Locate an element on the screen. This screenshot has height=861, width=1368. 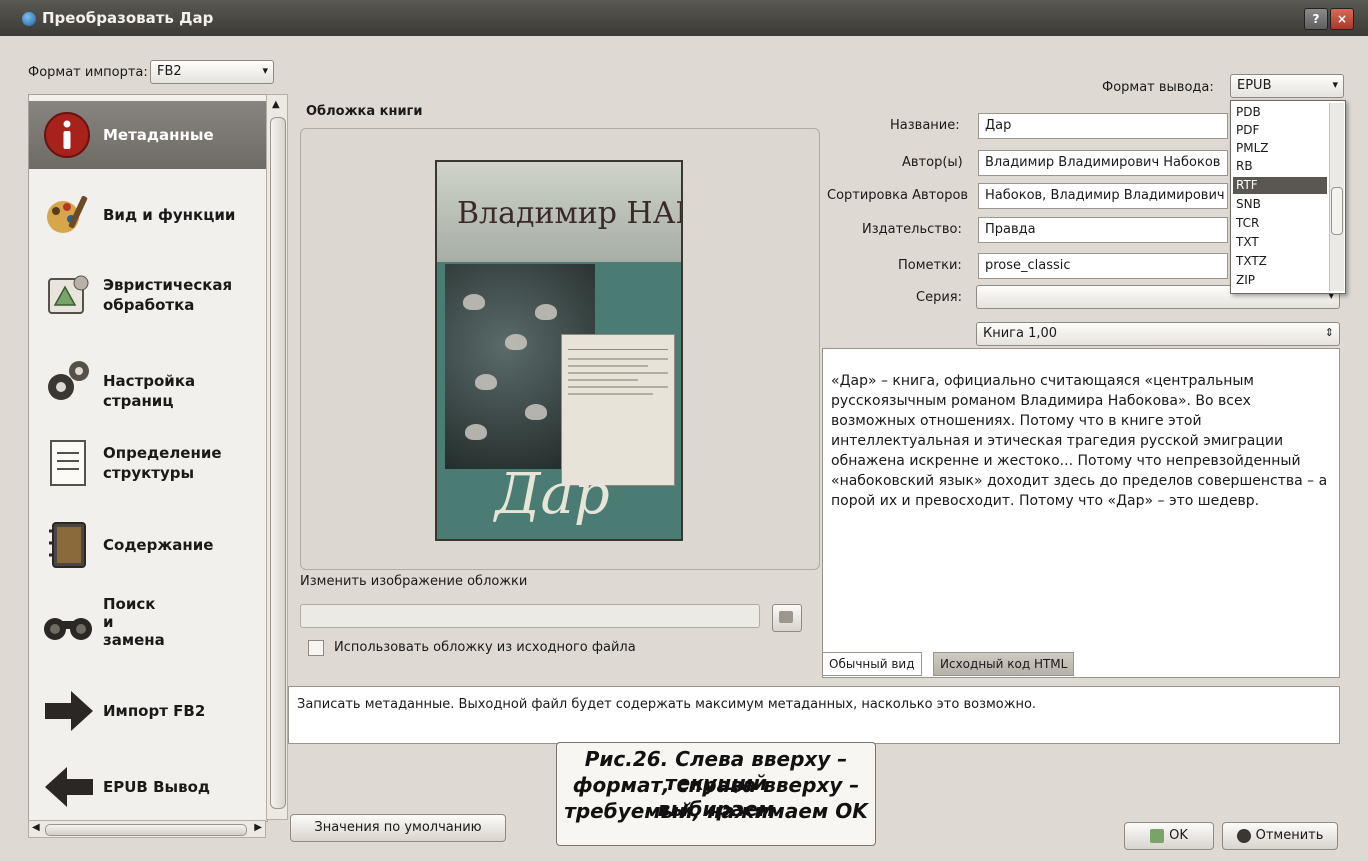
title-label: Название: is located at coordinates (925, 125).